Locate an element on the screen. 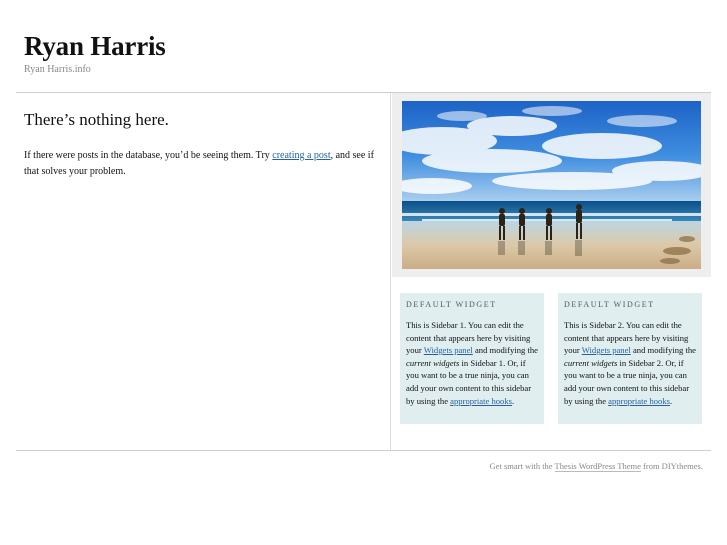  footer-text-after: from DIYthemes. is located at coordinates (671, 466).